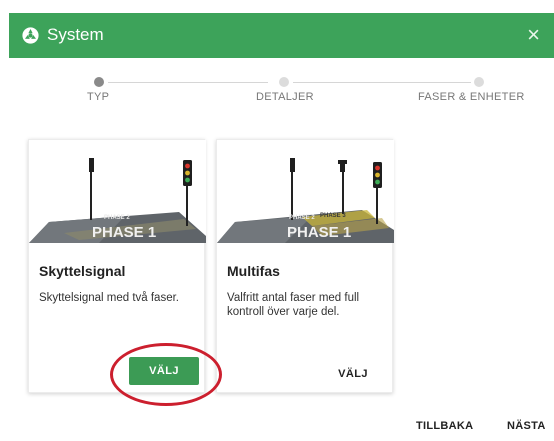 The image size is (554, 441). I want to click on step-indicator-detaljer, so click(284, 82).